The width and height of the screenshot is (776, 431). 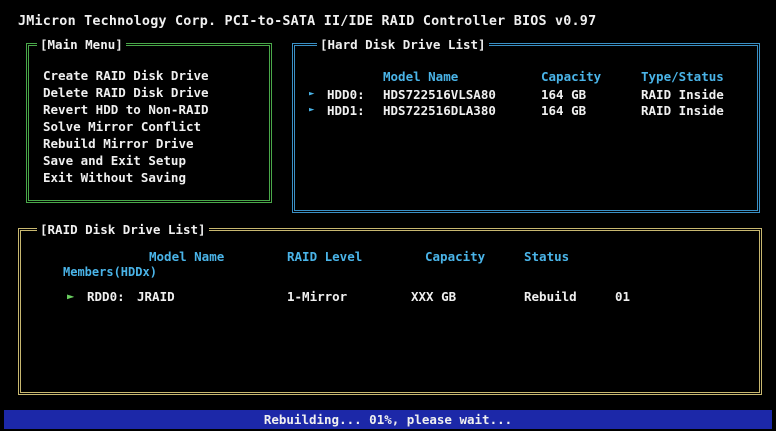 I want to click on raid-level: 1-Mirror, so click(x=317, y=296).